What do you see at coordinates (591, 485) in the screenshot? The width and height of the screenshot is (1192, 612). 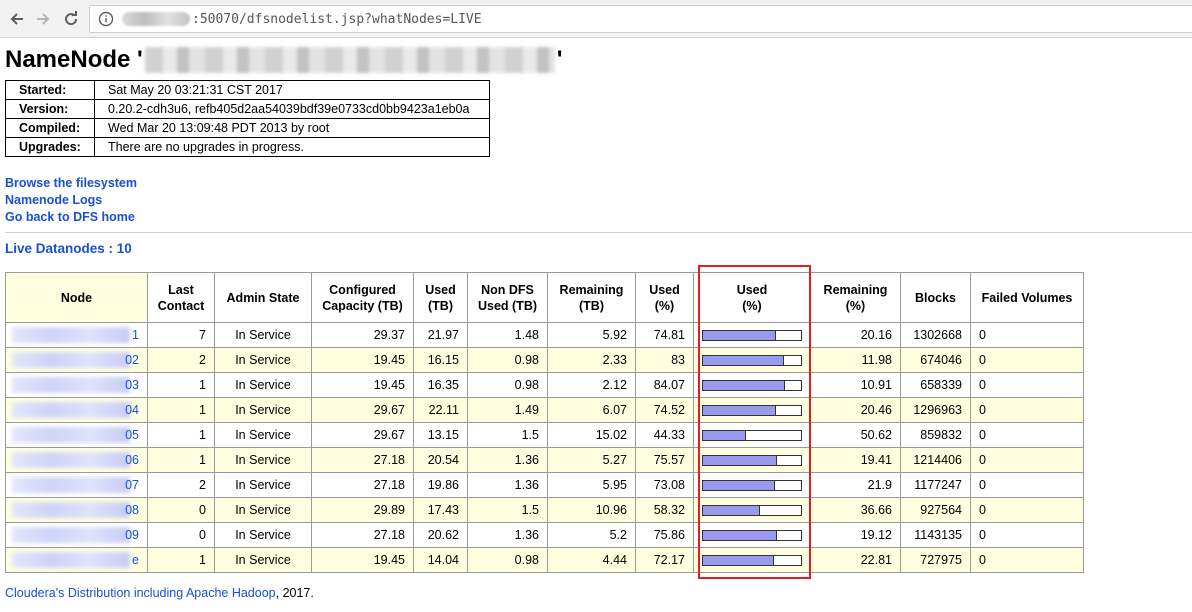 I see `remaining-tb-cell: 5.95` at bounding box center [591, 485].